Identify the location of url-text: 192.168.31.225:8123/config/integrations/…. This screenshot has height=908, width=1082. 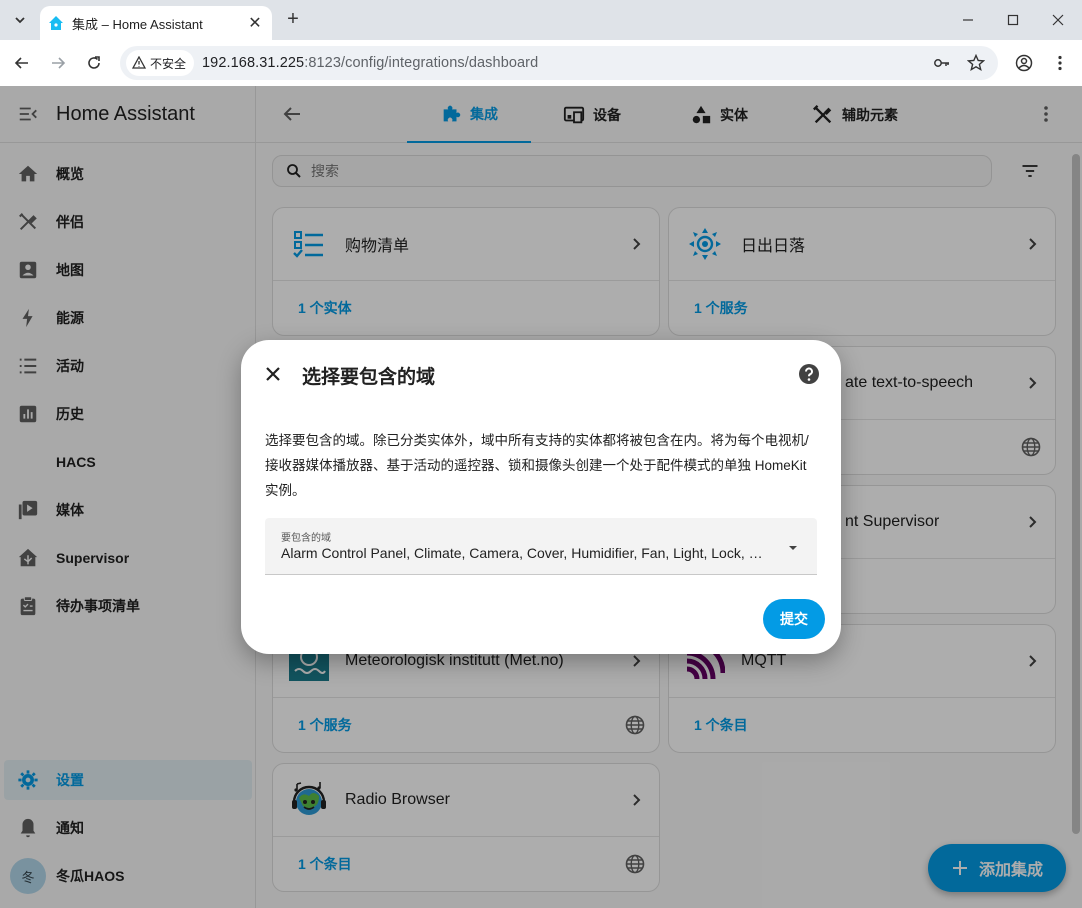
(370, 63).